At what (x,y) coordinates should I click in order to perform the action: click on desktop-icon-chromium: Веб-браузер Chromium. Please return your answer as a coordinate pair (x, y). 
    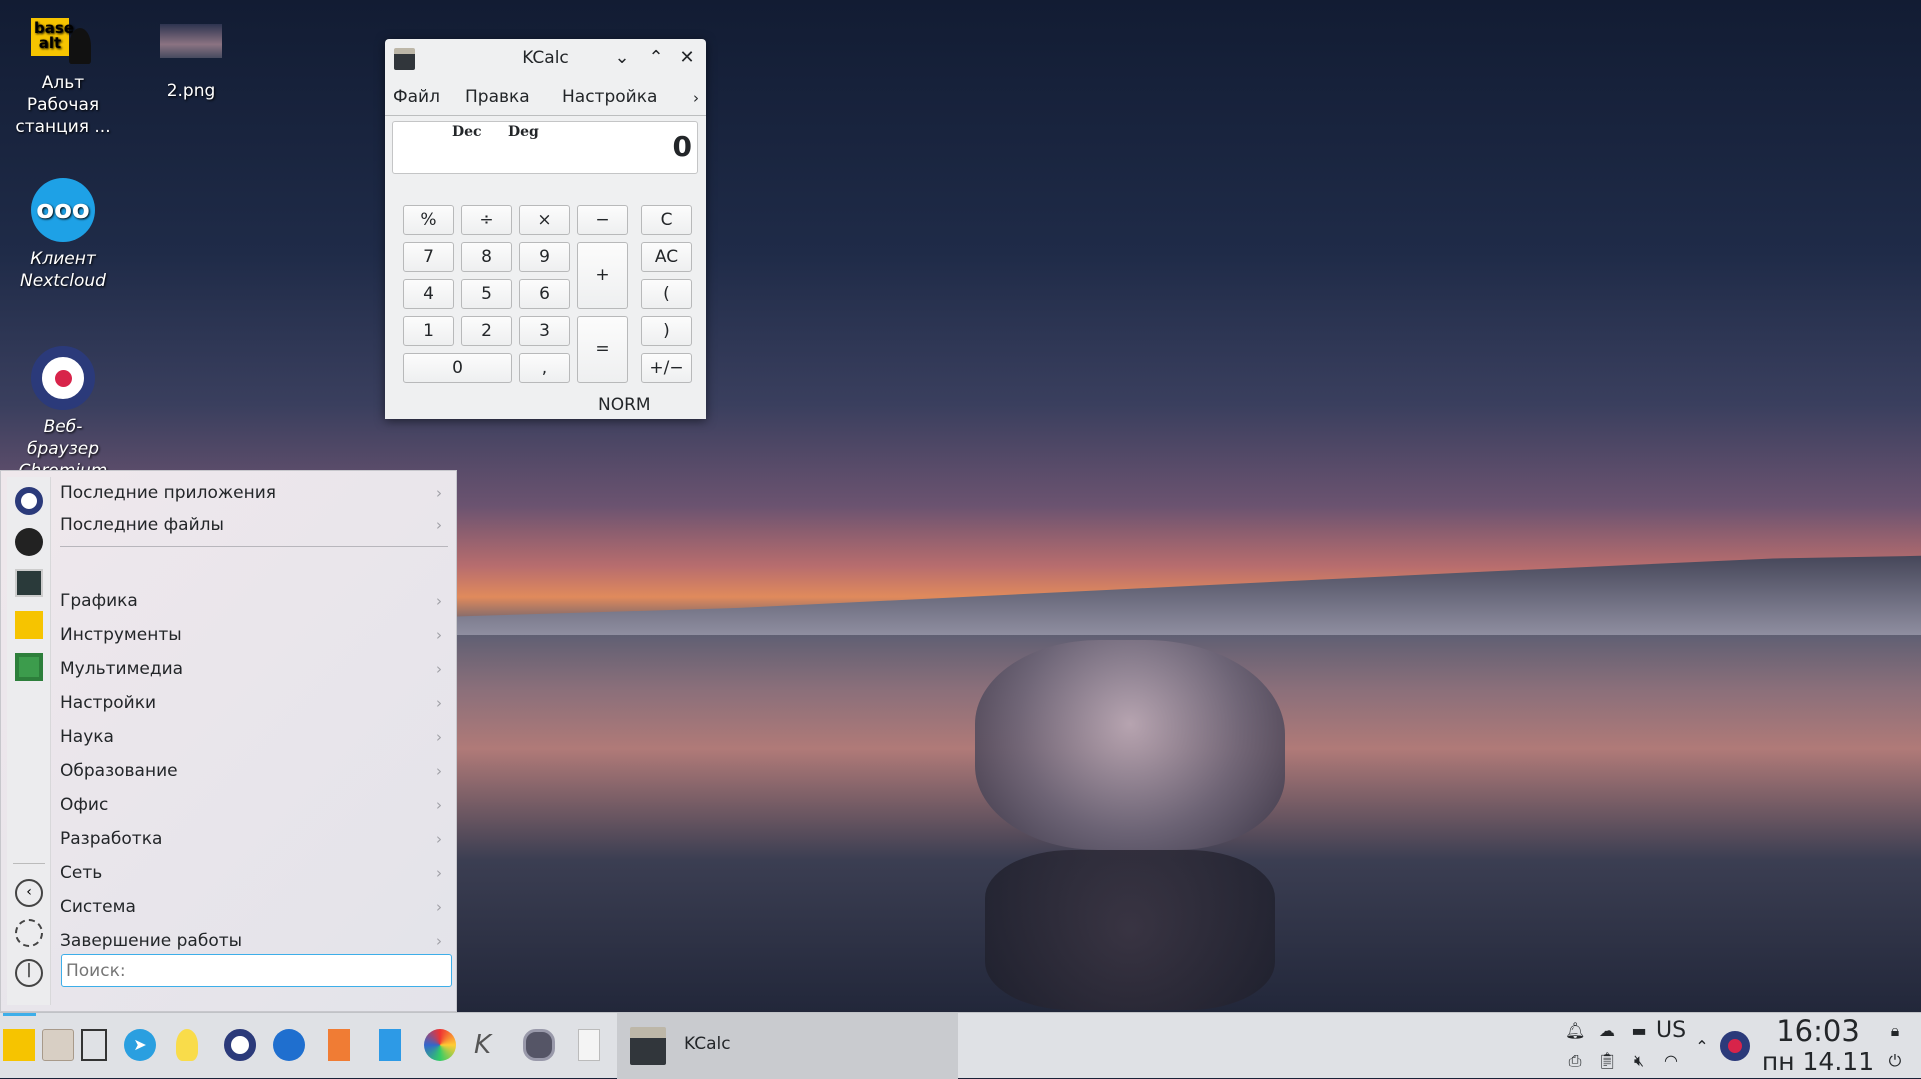
    Looking at the image, I should click on (63, 408).